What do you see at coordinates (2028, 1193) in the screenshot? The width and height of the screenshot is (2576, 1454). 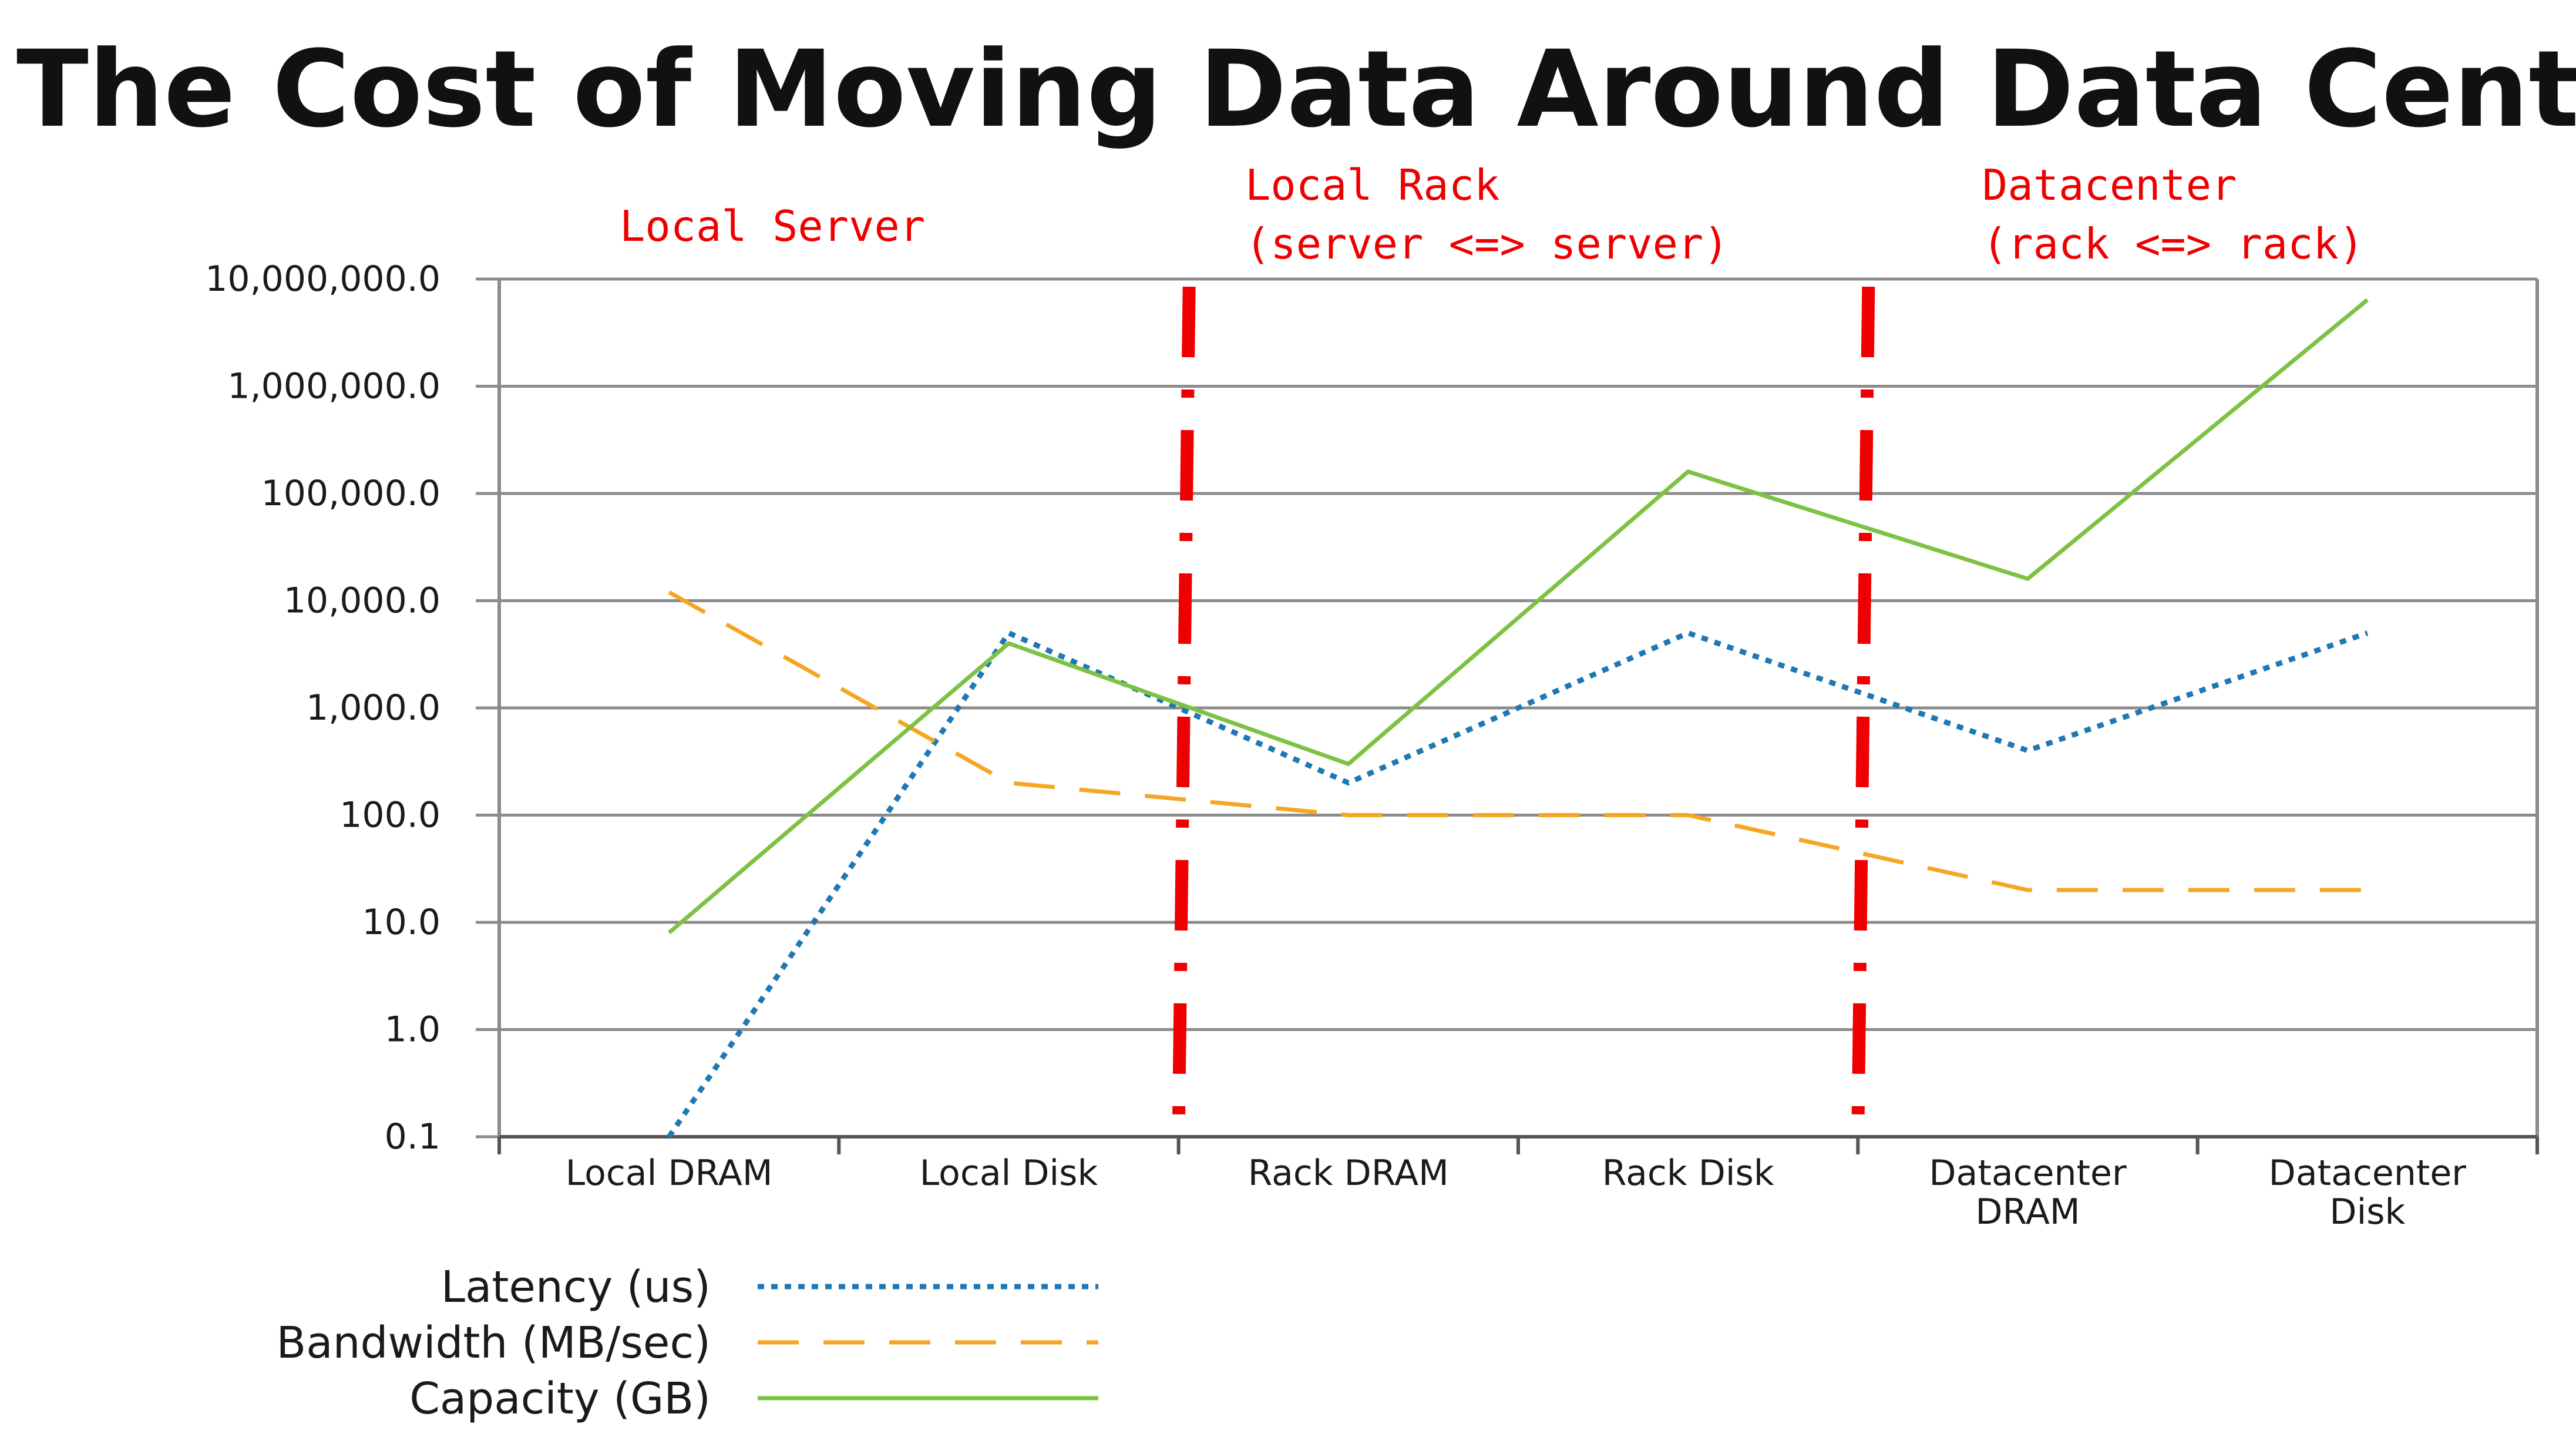 I see `x-category-label: Datacenter DRAM` at bounding box center [2028, 1193].